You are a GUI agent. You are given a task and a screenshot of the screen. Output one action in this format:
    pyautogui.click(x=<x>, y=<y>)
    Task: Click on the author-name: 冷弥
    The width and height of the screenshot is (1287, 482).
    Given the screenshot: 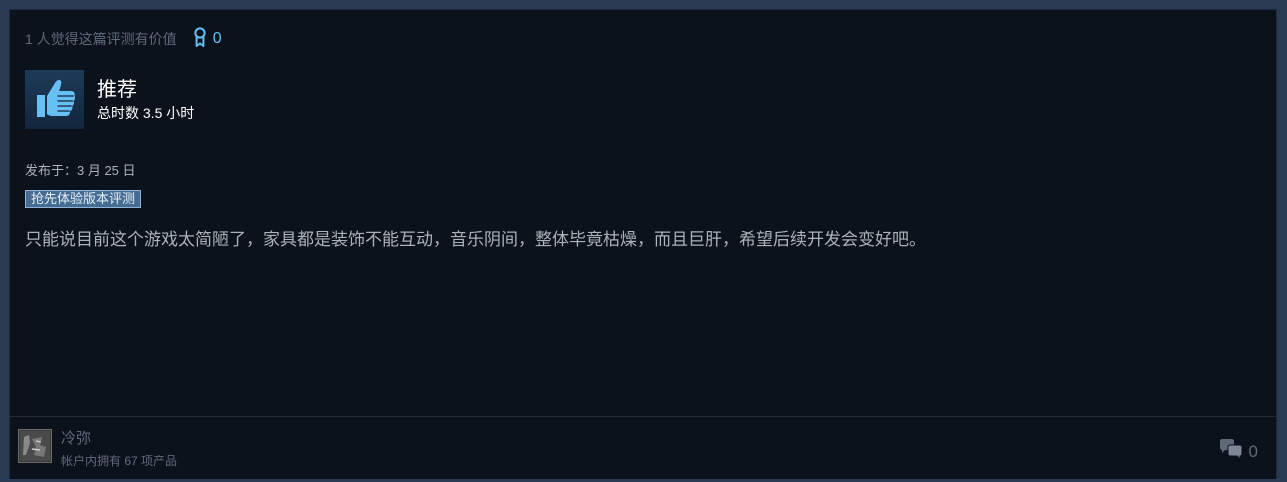 What is the action you would take?
    pyautogui.click(x=76, y=439)
    